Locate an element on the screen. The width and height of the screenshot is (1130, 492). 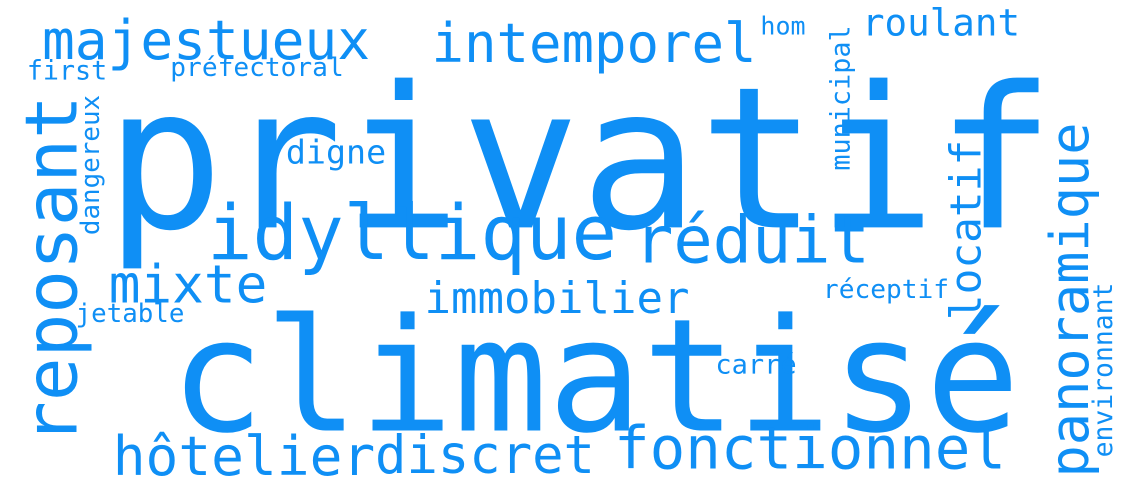
word-receptif: réceptif is located at coordinates (886, 290).